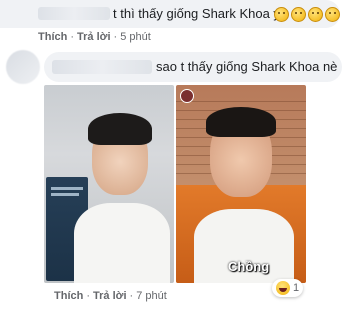 This screenshot has width=354, height=312. I want to click on comment-emojis, so click(306, 14).